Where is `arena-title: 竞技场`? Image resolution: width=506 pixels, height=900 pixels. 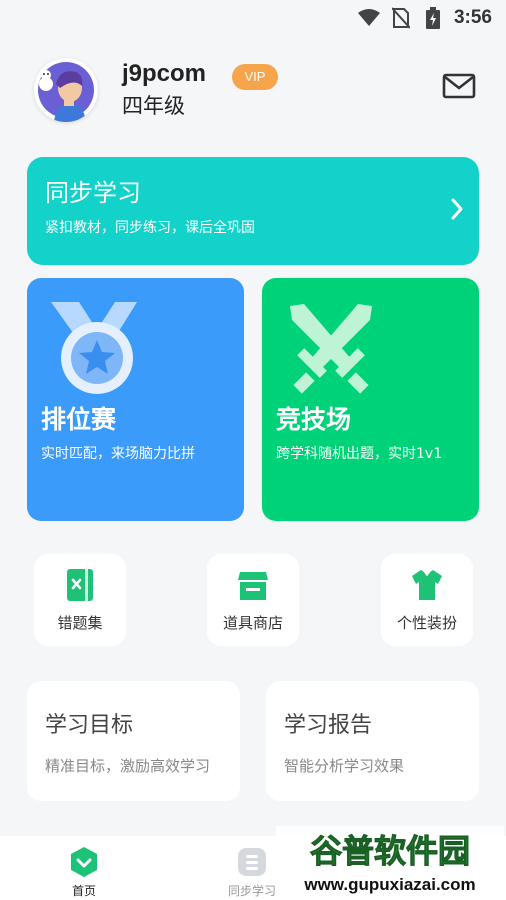 arena-title: 竞技场 is located at coordinates (314, 419).